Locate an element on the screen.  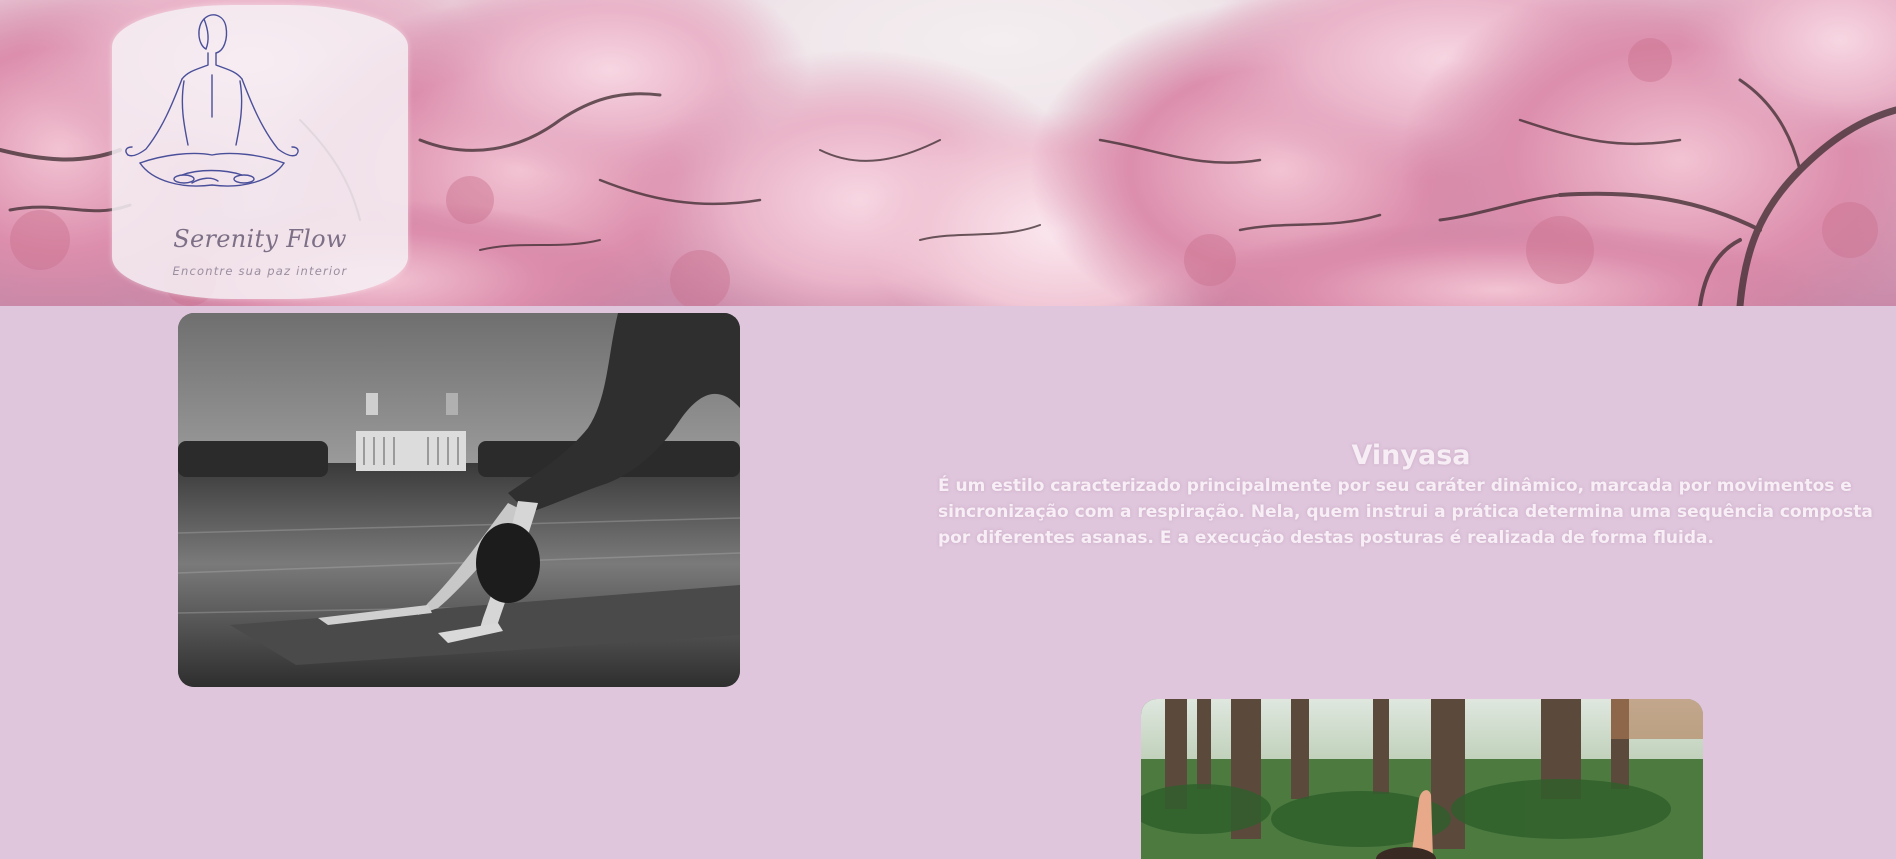
brand-logo: Serenity Flow Encontre sua paz interior is located at coordinates (260, 152).